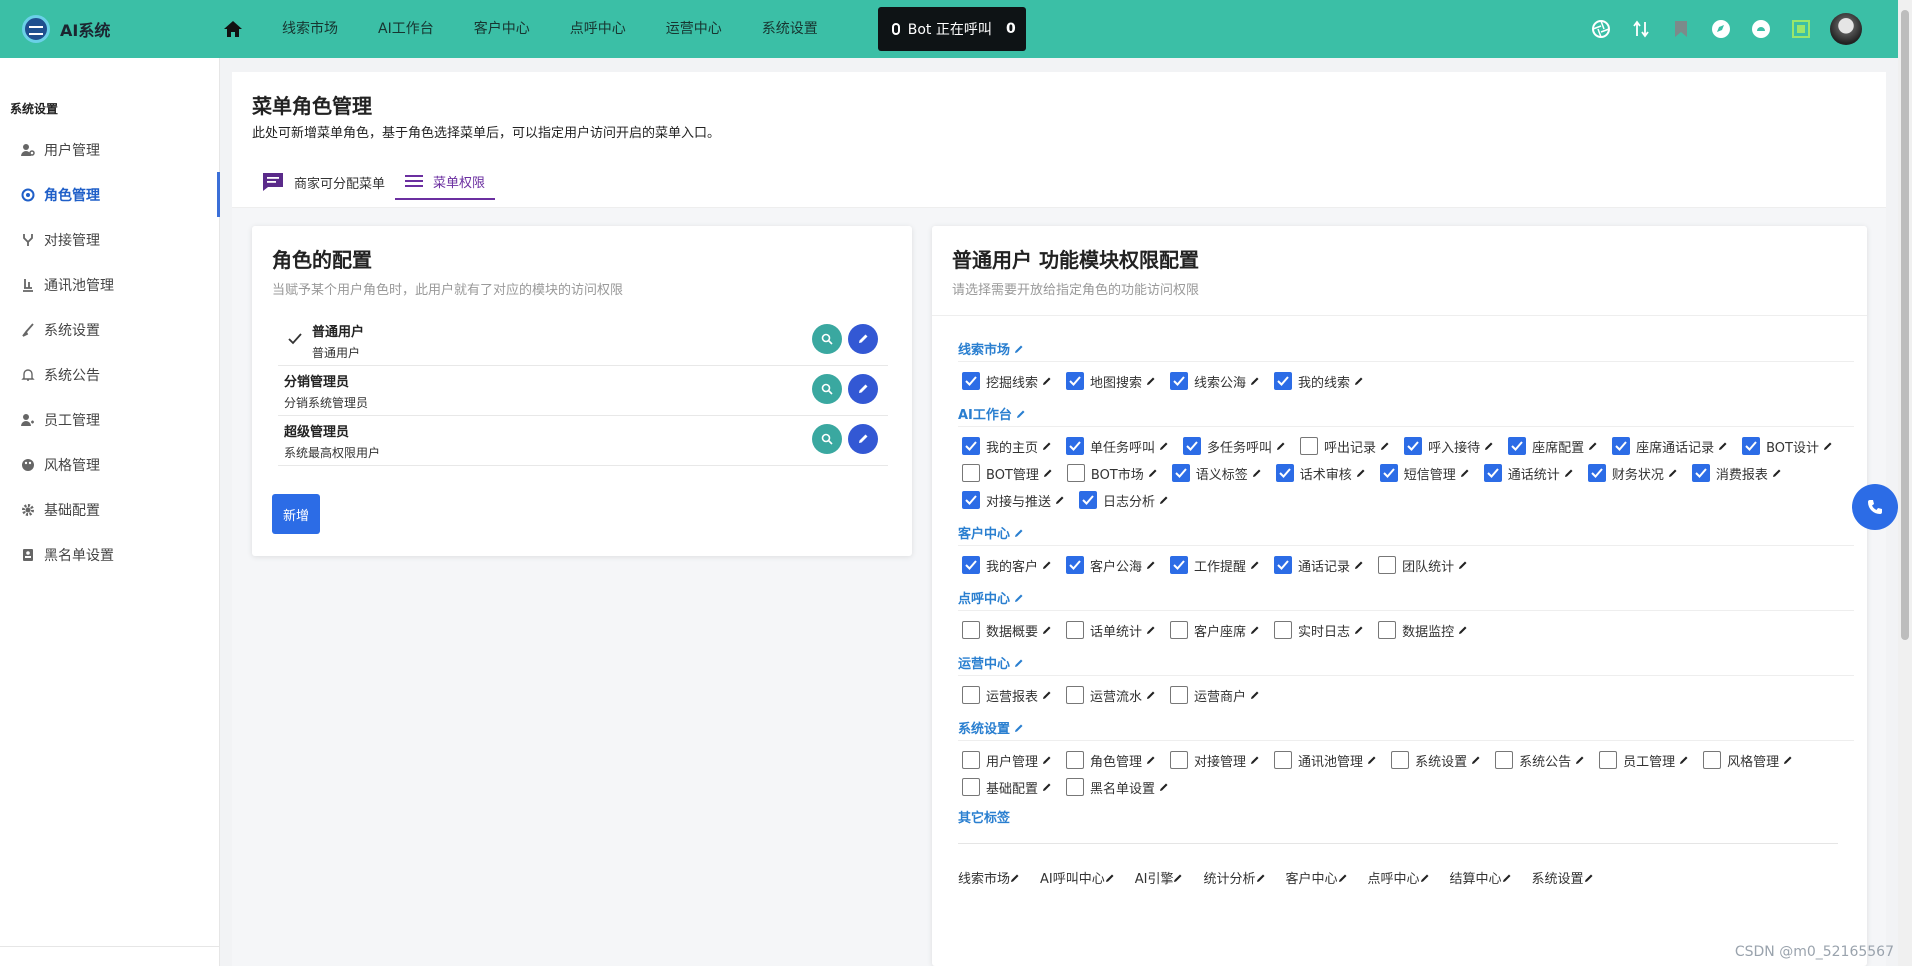  I want to click on sidebar-item-integration-management: 对接管理, so click(109, 239).